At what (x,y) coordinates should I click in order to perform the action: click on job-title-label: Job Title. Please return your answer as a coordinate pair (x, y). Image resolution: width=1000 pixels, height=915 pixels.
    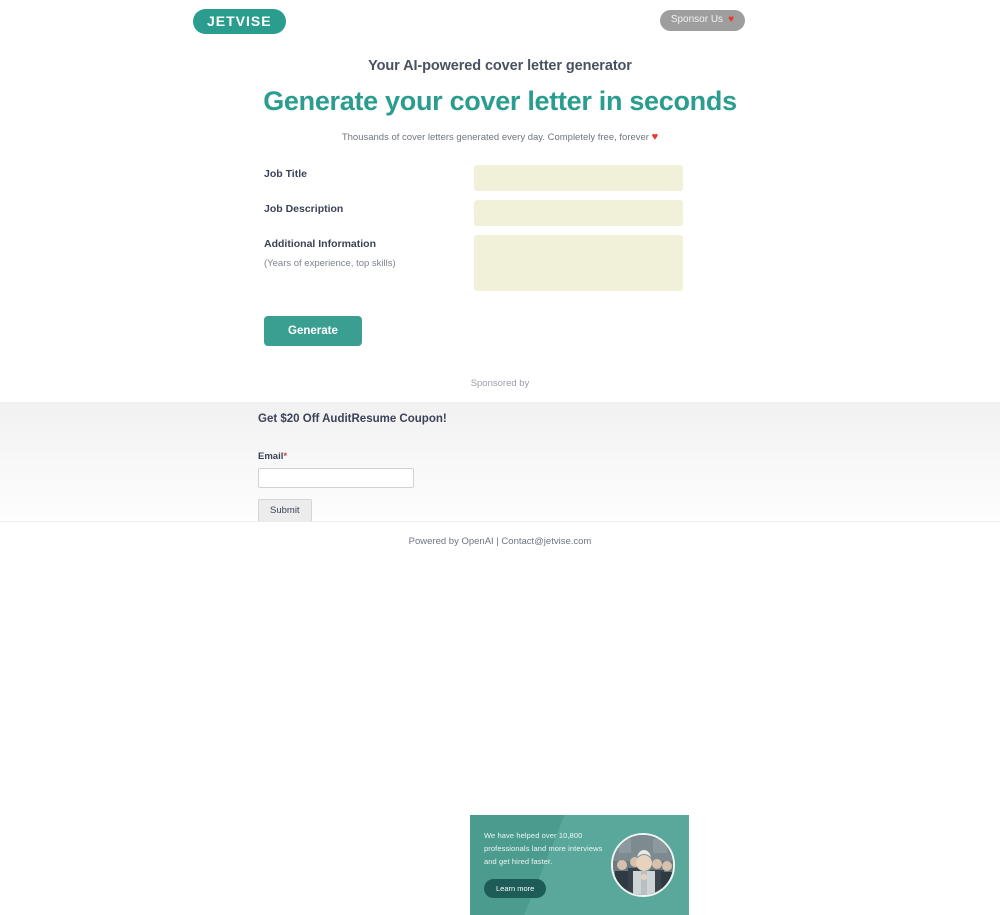
    Looking at the image, I should click on (285, 174).